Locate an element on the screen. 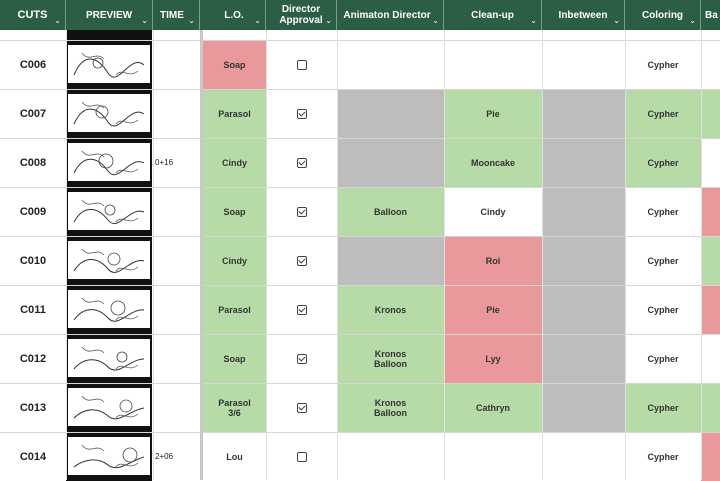 Image resolution: width=720 pixels, height=481 pixels. header-clean-up: Clean-up ⌄ is located at coordinates (493, 15).